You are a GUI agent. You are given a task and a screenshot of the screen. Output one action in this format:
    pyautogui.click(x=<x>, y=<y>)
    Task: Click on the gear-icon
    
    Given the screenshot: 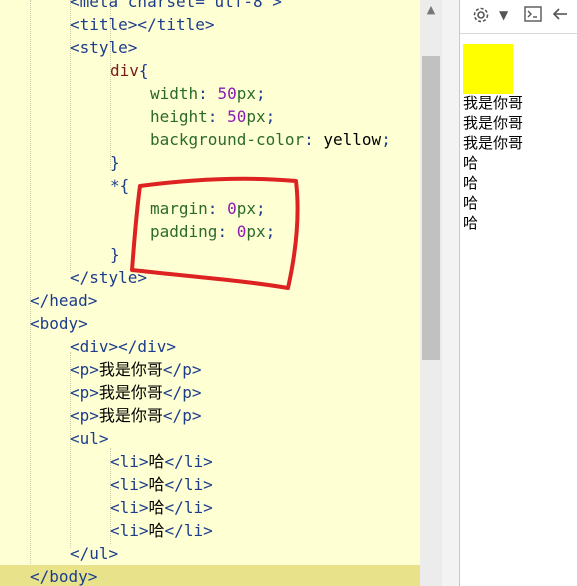 What is the action you would take?
    pyautogui.click(x=481, y=16)
    